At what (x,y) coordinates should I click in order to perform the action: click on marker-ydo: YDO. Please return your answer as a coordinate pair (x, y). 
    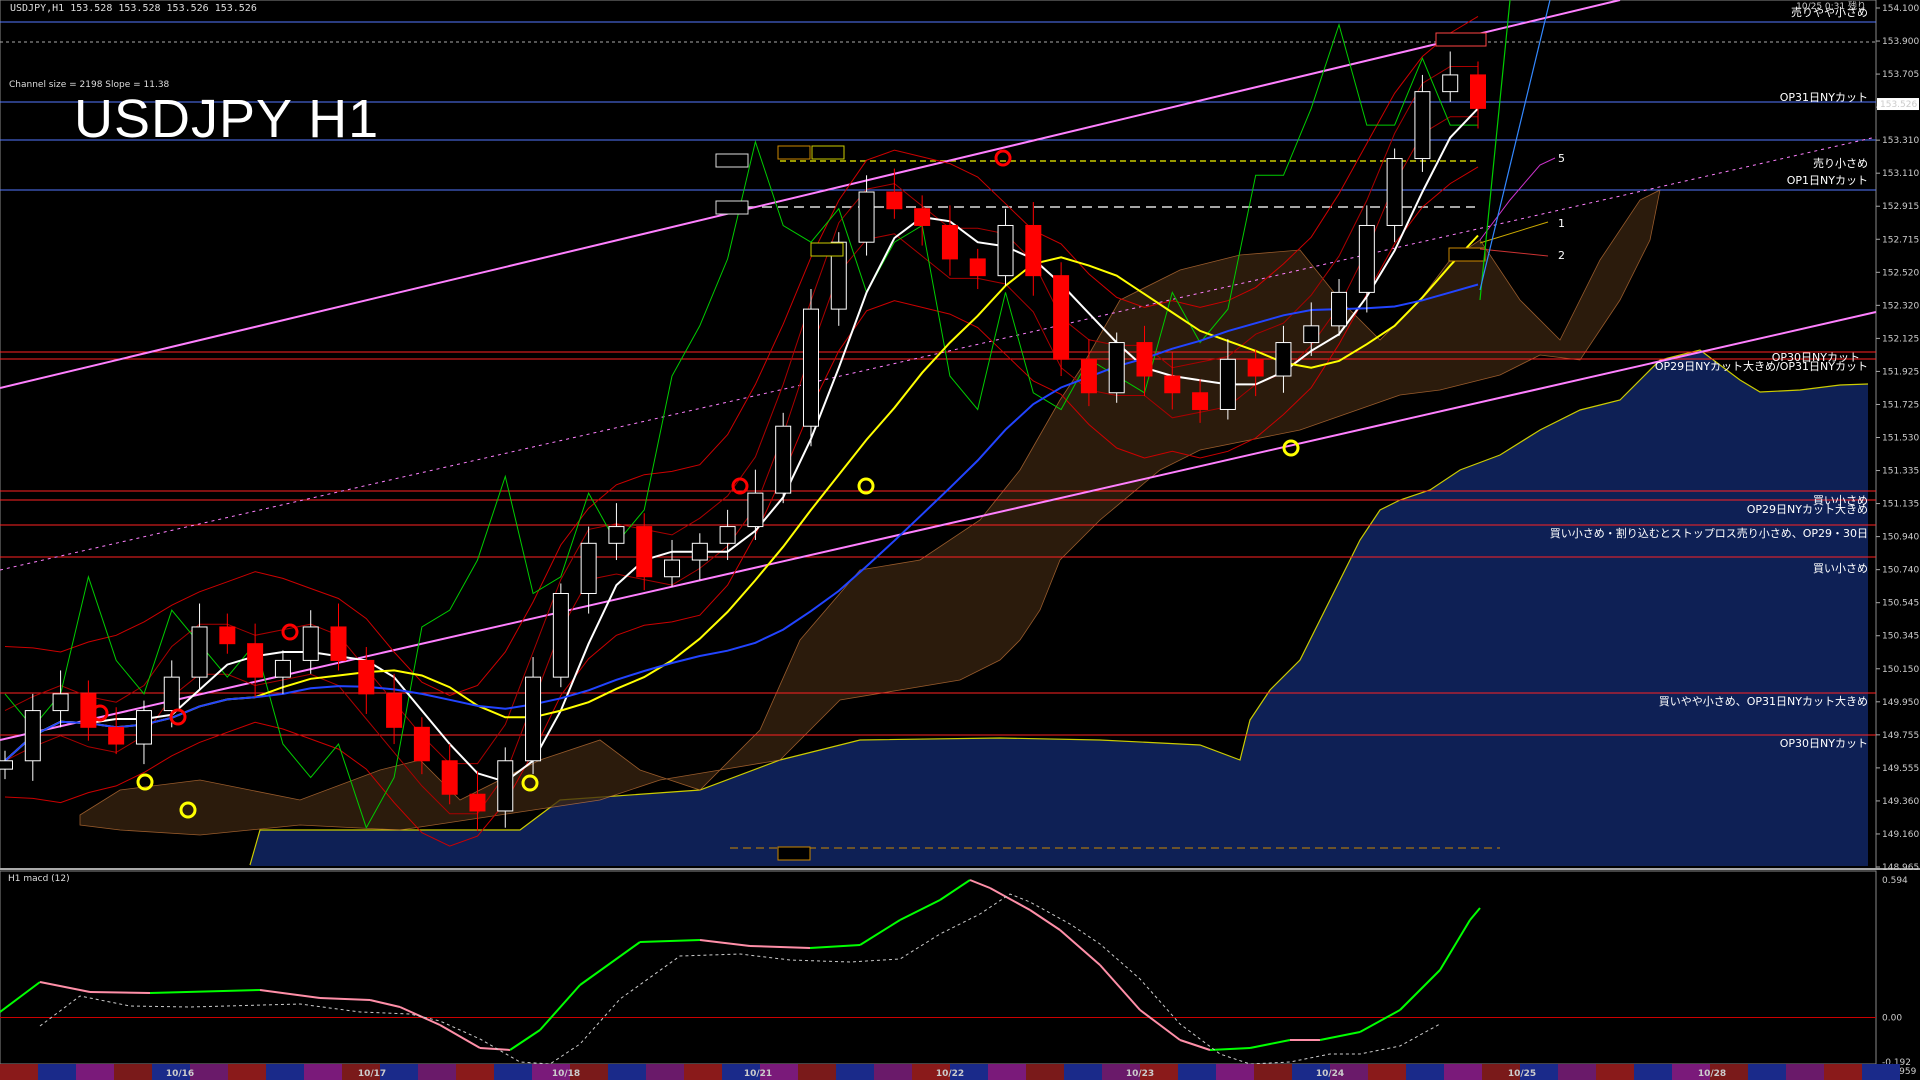
    Looking at the image, I should click on (731, 162).